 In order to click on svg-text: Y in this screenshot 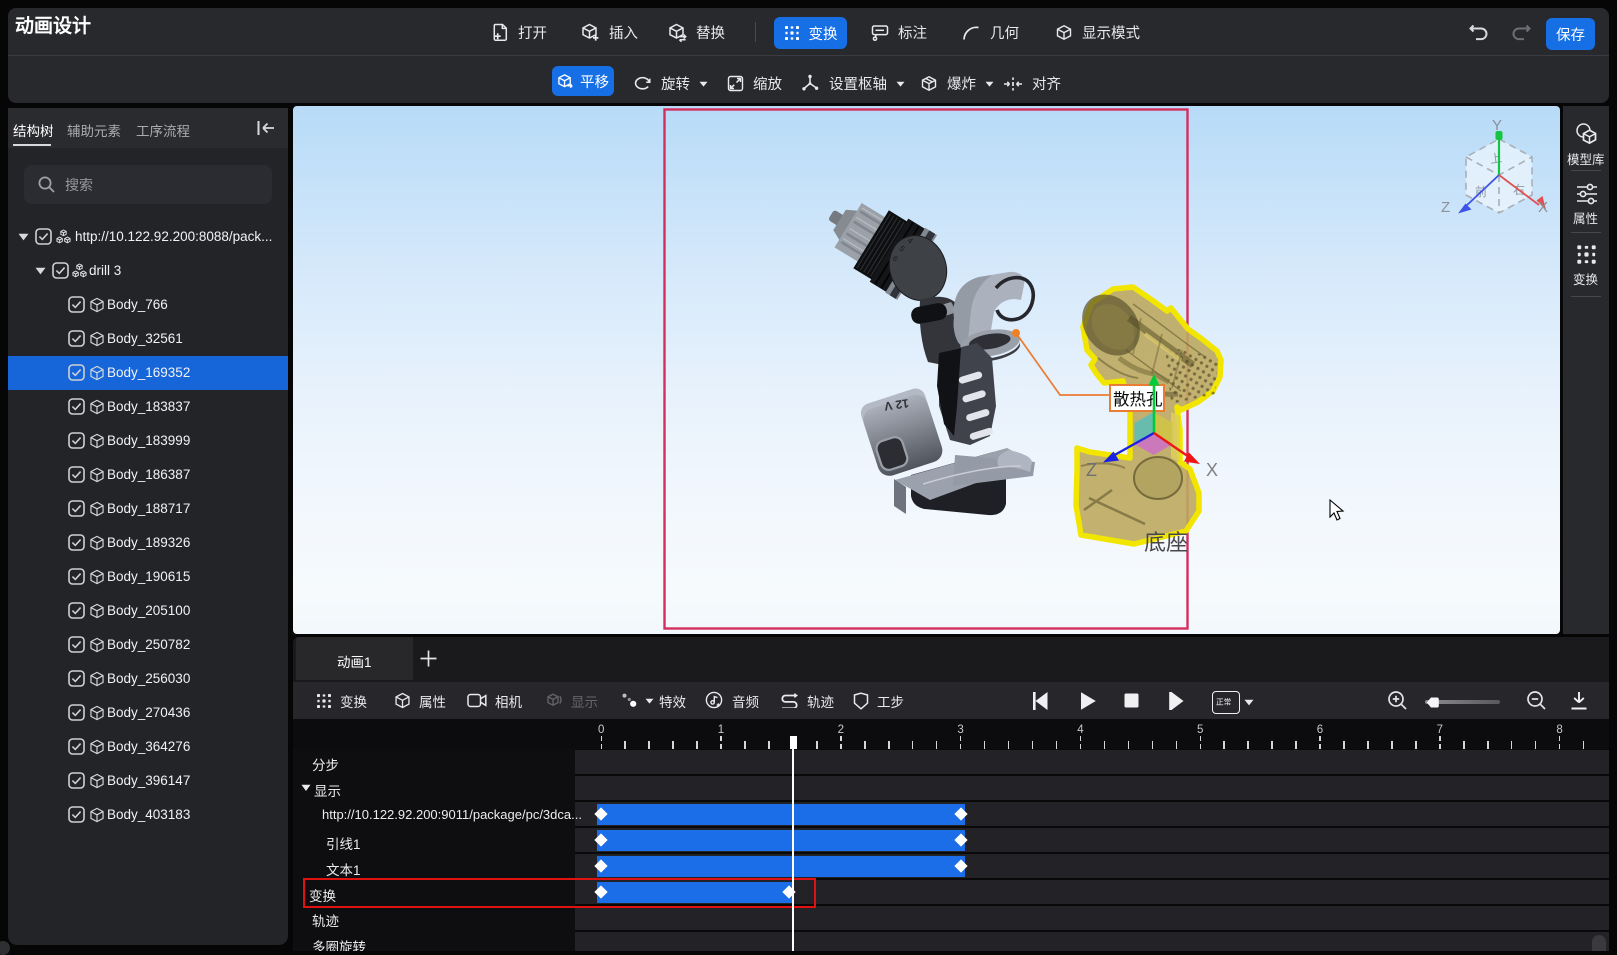, I will do `click(1497, 125)`.